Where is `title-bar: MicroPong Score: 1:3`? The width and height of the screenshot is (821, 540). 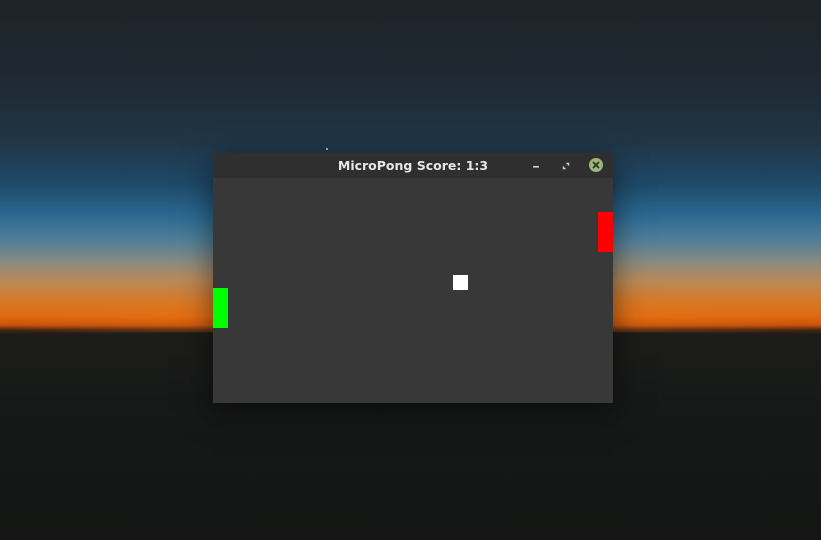
title-bar: MicroPong Score: 1:3 is located at coordinates (413, 165).